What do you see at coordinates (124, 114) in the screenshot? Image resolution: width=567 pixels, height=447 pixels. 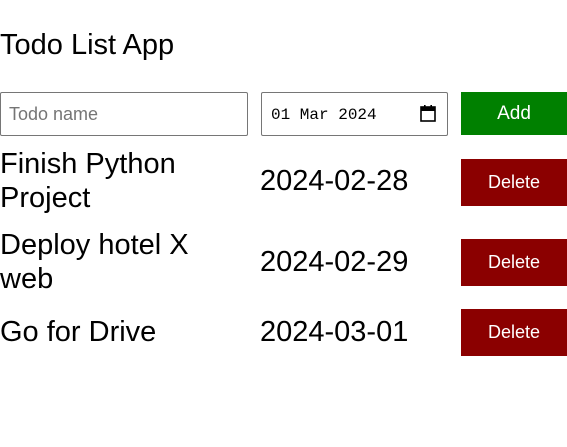 I see `todo-name-input` at bounding box center [124, 114].